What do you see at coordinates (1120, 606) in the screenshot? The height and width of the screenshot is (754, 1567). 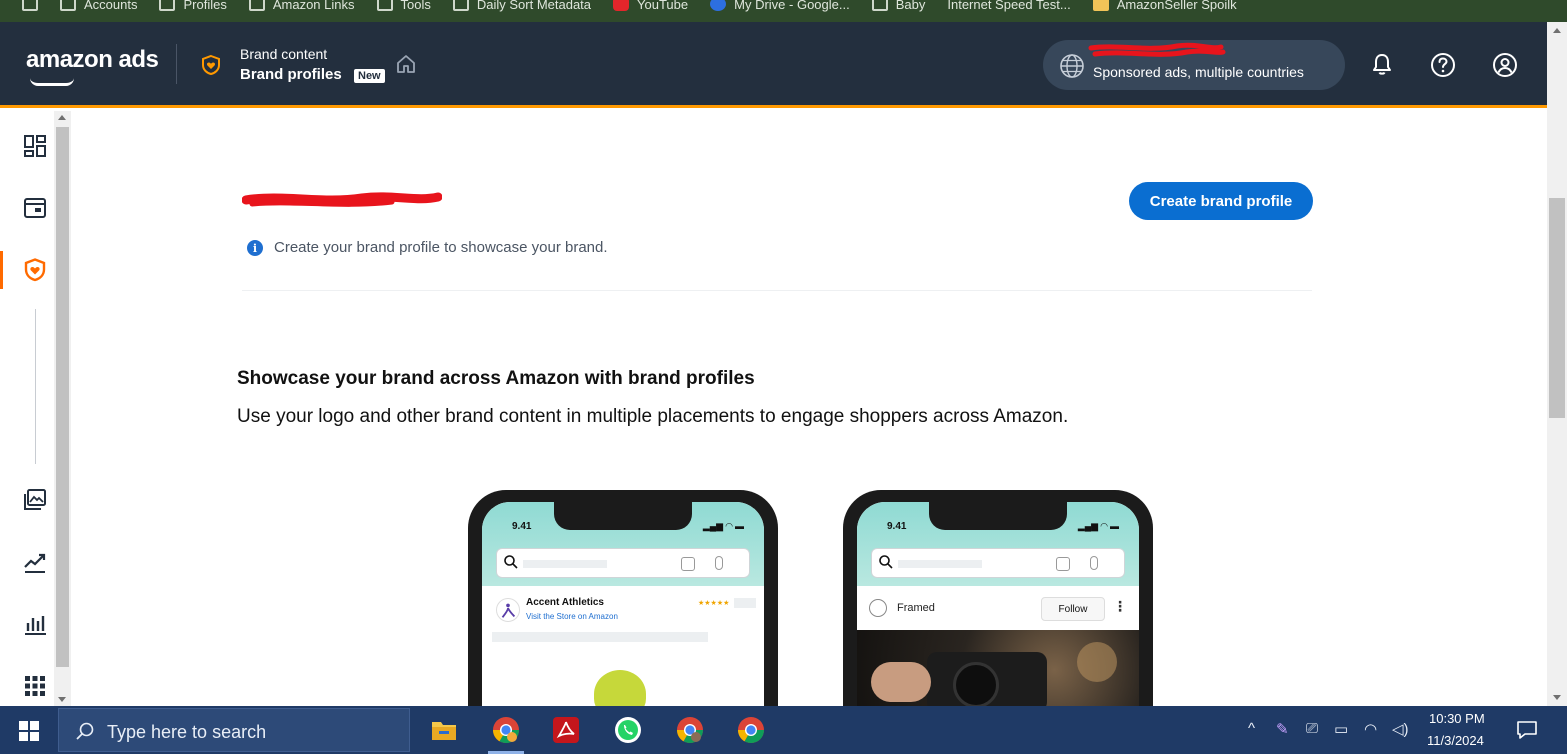 I see `more-options-icon: ⋮` at bounding box center [1120, 606].